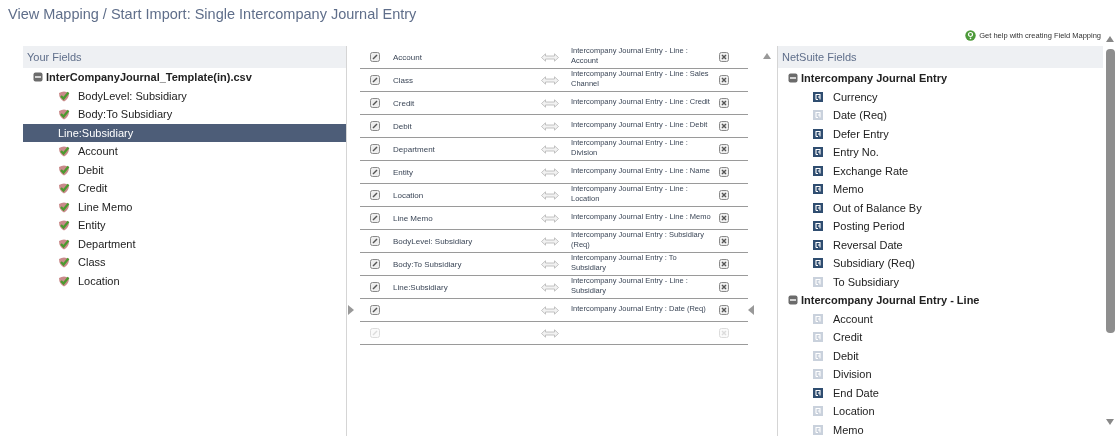 The width and height of the screenshot is (1120, 448). Describe the element at coordinates (184, 225) in the screenshot. I see `tree-item: Entity` at that location.